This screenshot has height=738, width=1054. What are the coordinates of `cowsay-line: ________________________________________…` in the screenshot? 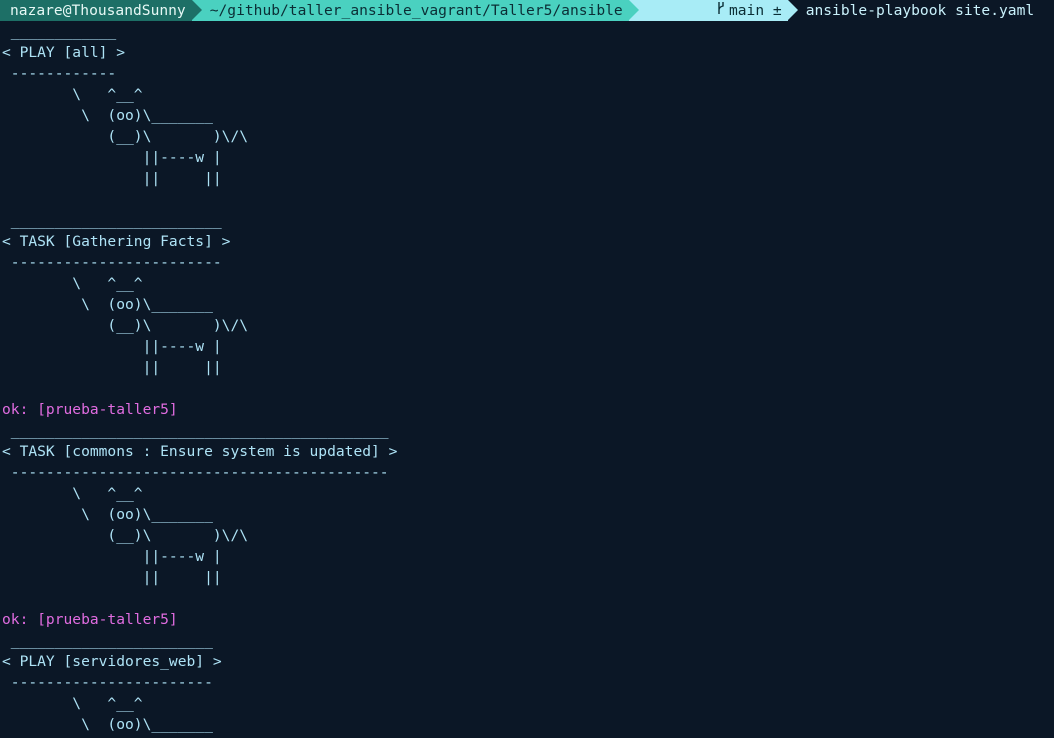 It's located at (195, 430).